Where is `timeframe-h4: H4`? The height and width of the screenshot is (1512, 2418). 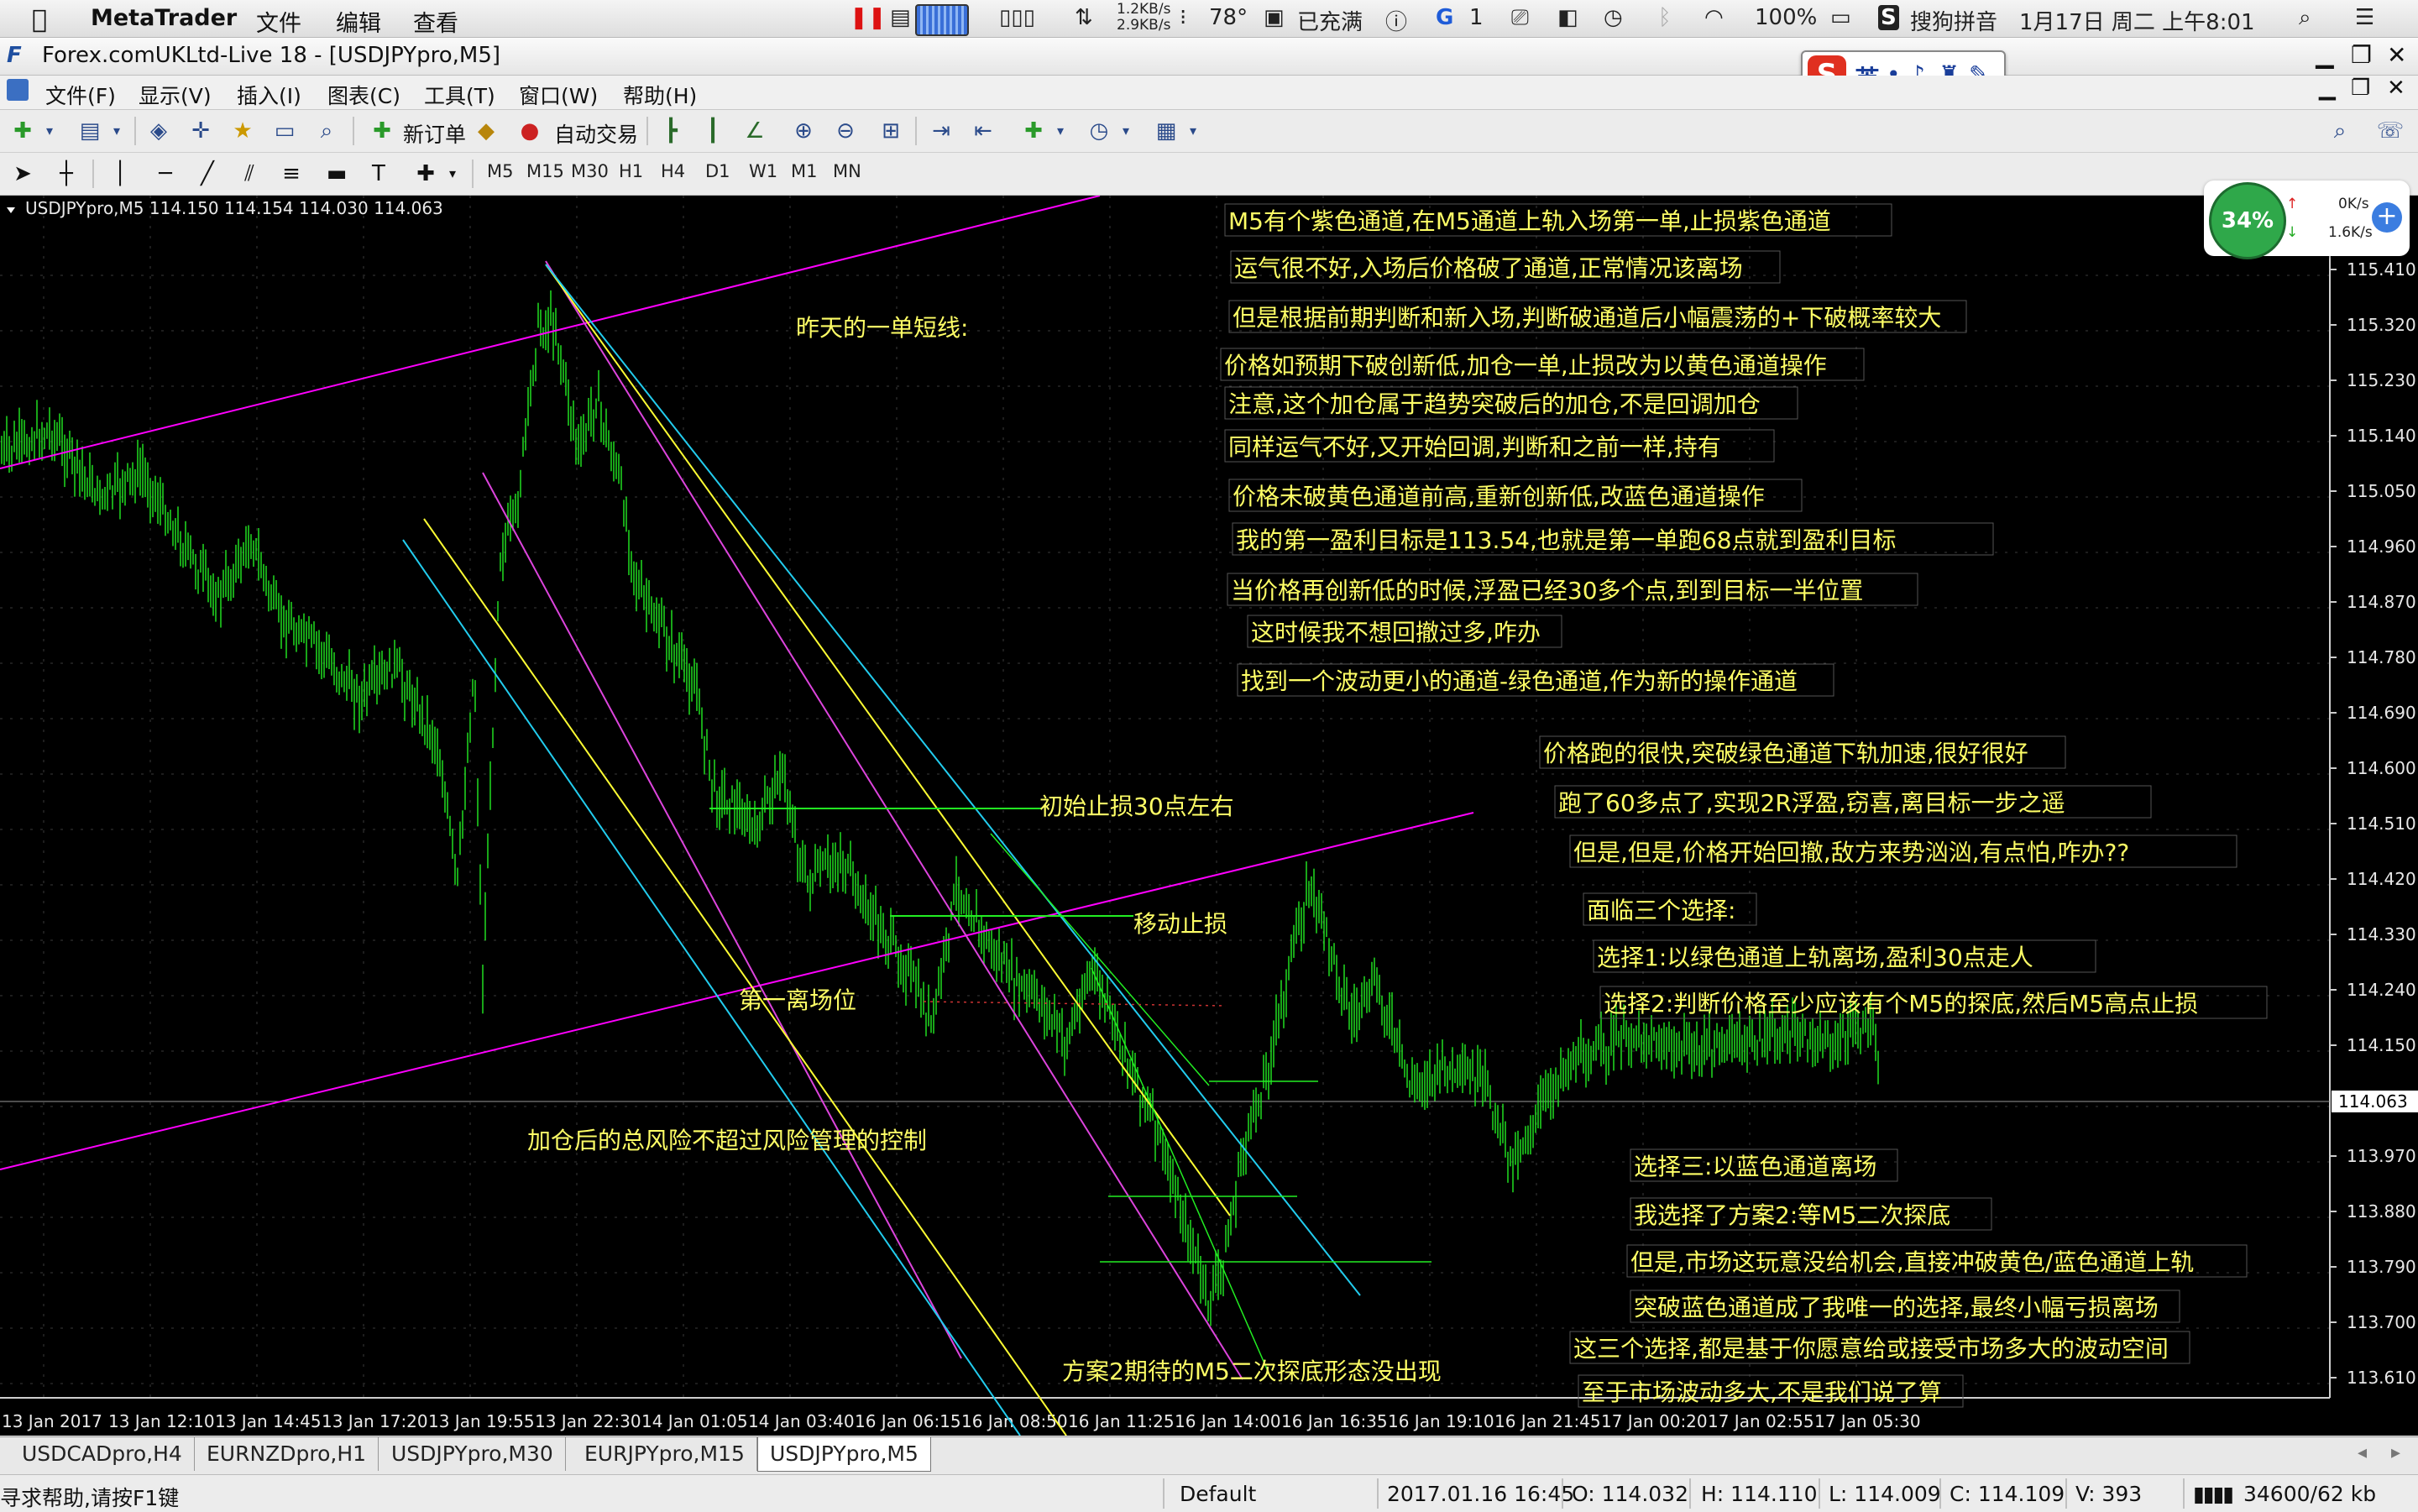 timeframe-h4: H4 is located at coordinates (673, 171).